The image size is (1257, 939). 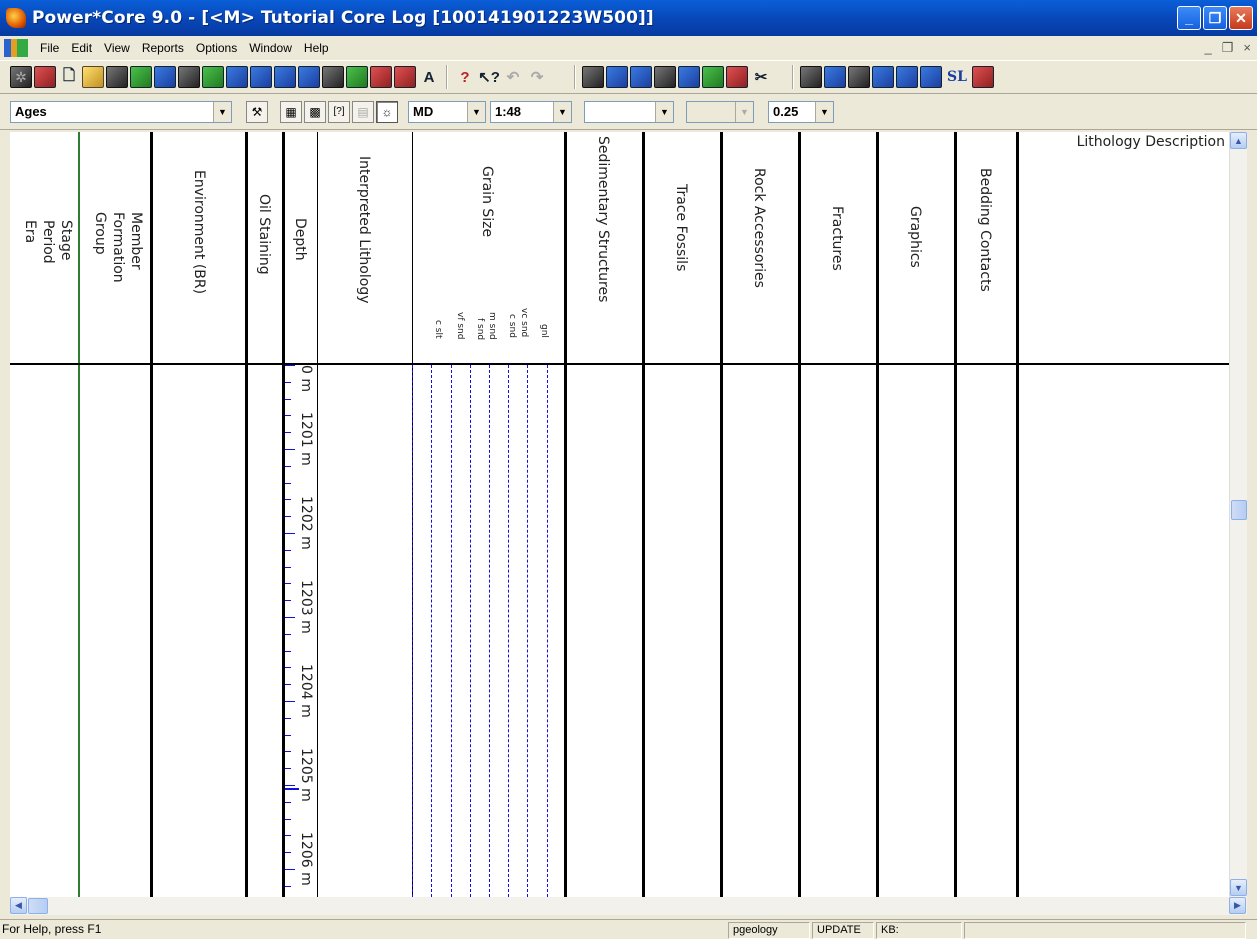 What do you see at coordinates (163, 48) in the screenshot?
I see `menu-reports: Reports` at bounding box center [163, 48].